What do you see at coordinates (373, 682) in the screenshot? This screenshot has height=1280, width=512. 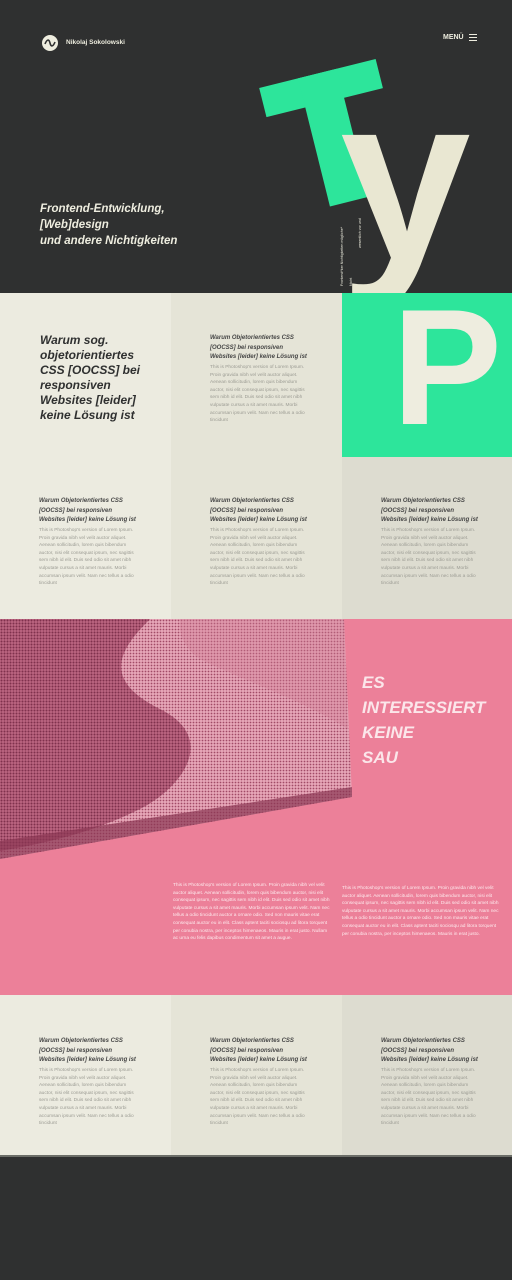 I see `headline-line: ES` at bounding box center [373, 682].